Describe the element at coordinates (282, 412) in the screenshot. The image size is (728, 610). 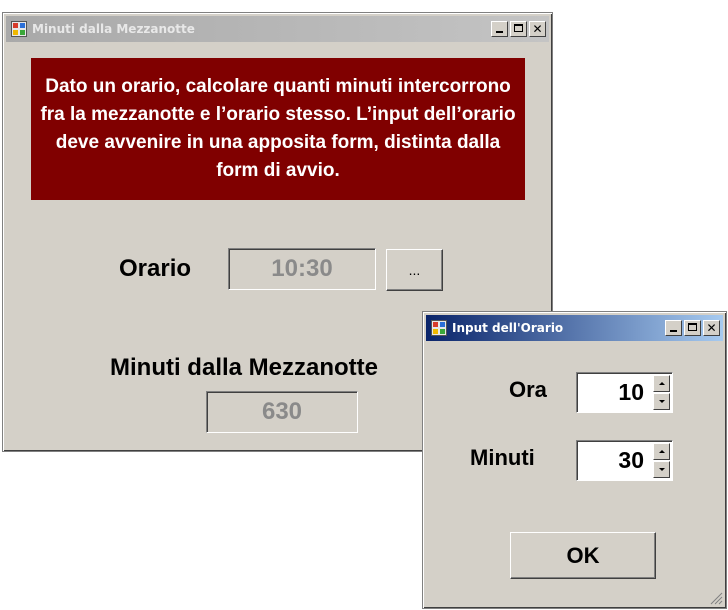
I see `minuti-result-field: 630` at that location.